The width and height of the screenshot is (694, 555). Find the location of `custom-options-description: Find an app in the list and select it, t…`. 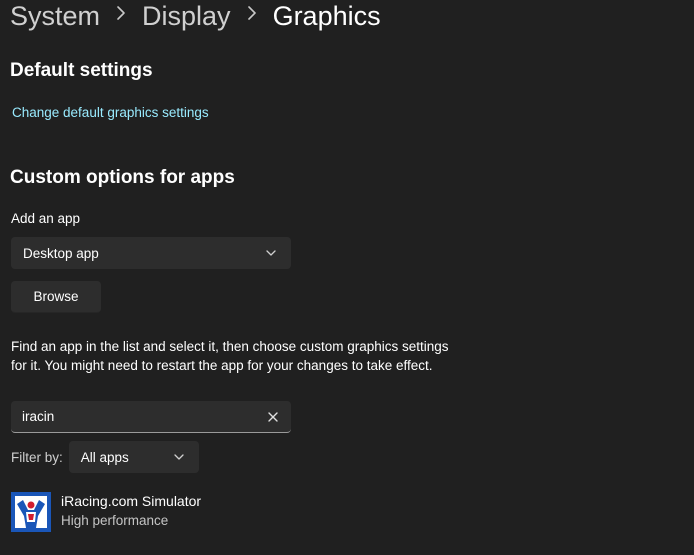

custom-options-description: Find an app in the list and select it, t… is located at coordinates (230, 356).